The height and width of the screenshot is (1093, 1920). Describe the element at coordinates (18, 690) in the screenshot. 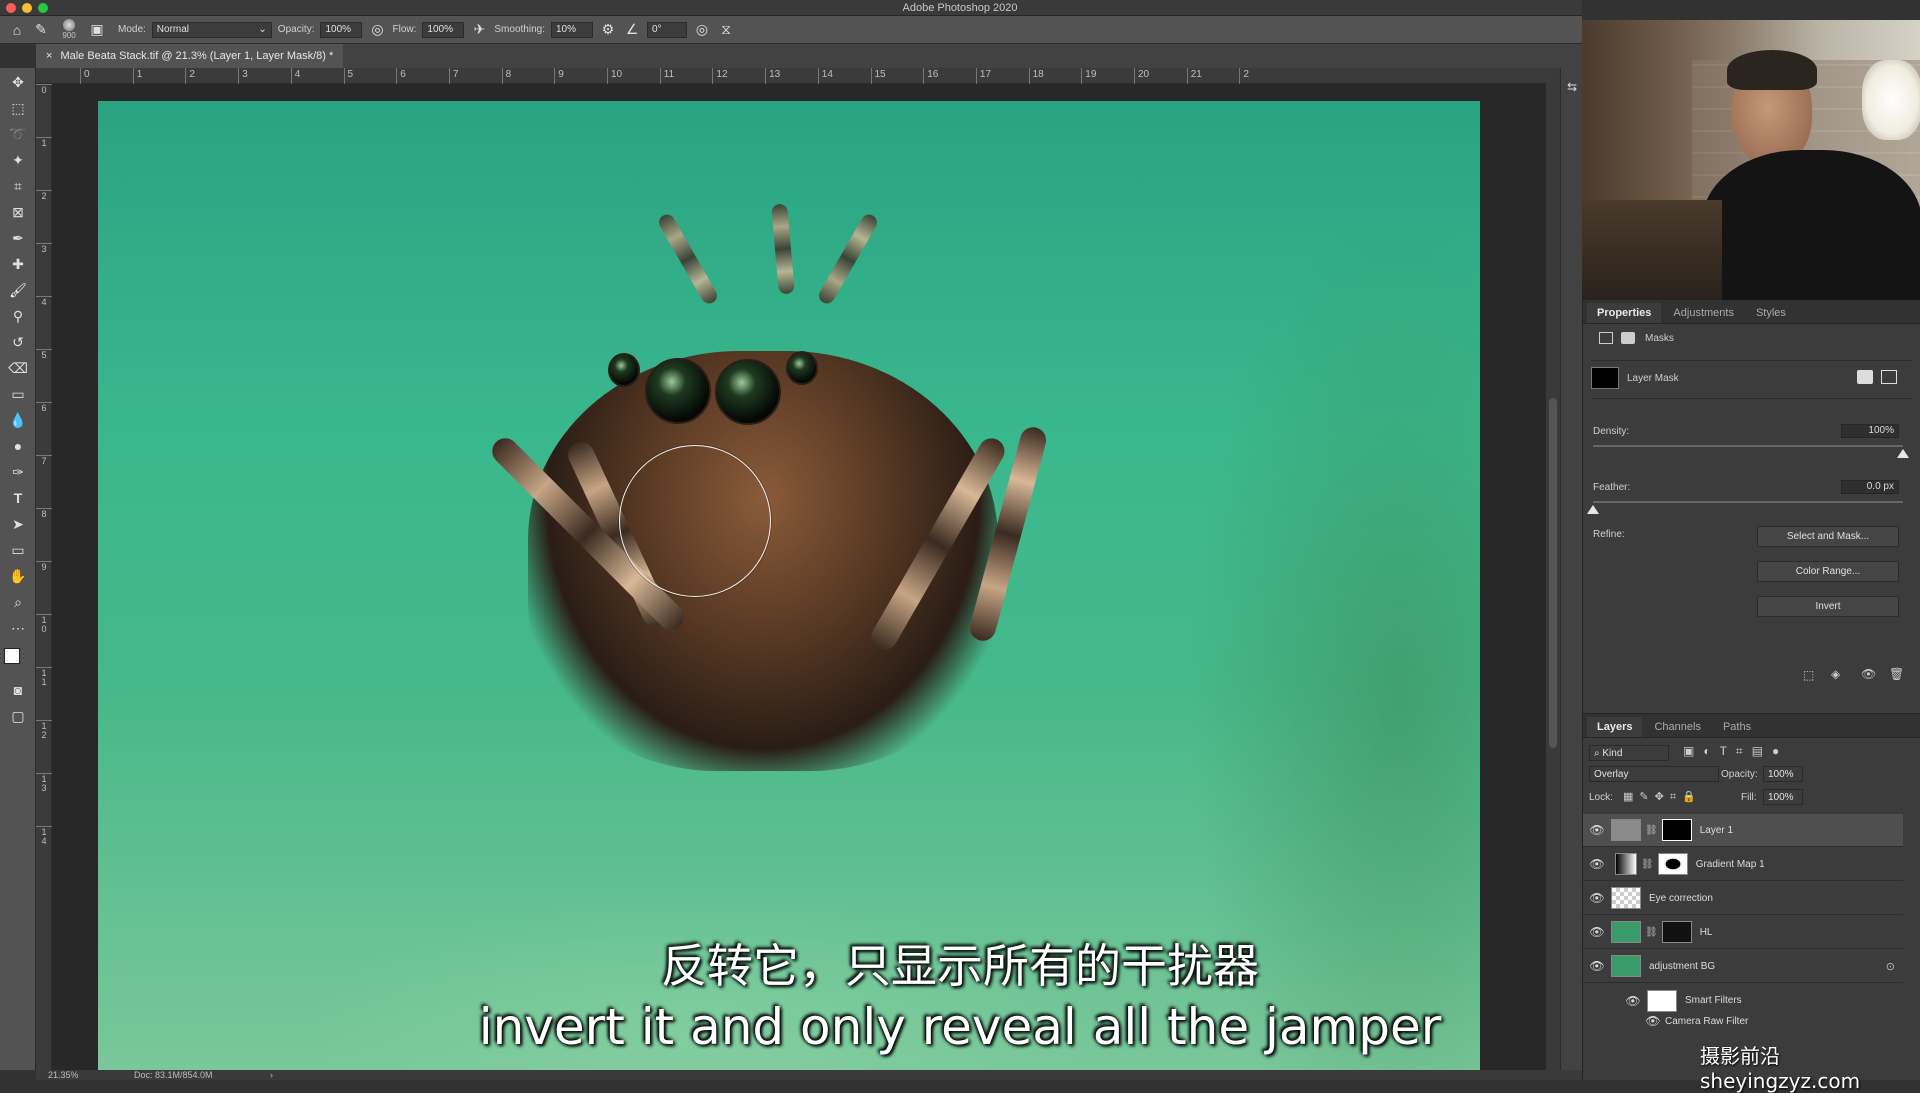

I see `quick-mask-icon: ◙` at that location.